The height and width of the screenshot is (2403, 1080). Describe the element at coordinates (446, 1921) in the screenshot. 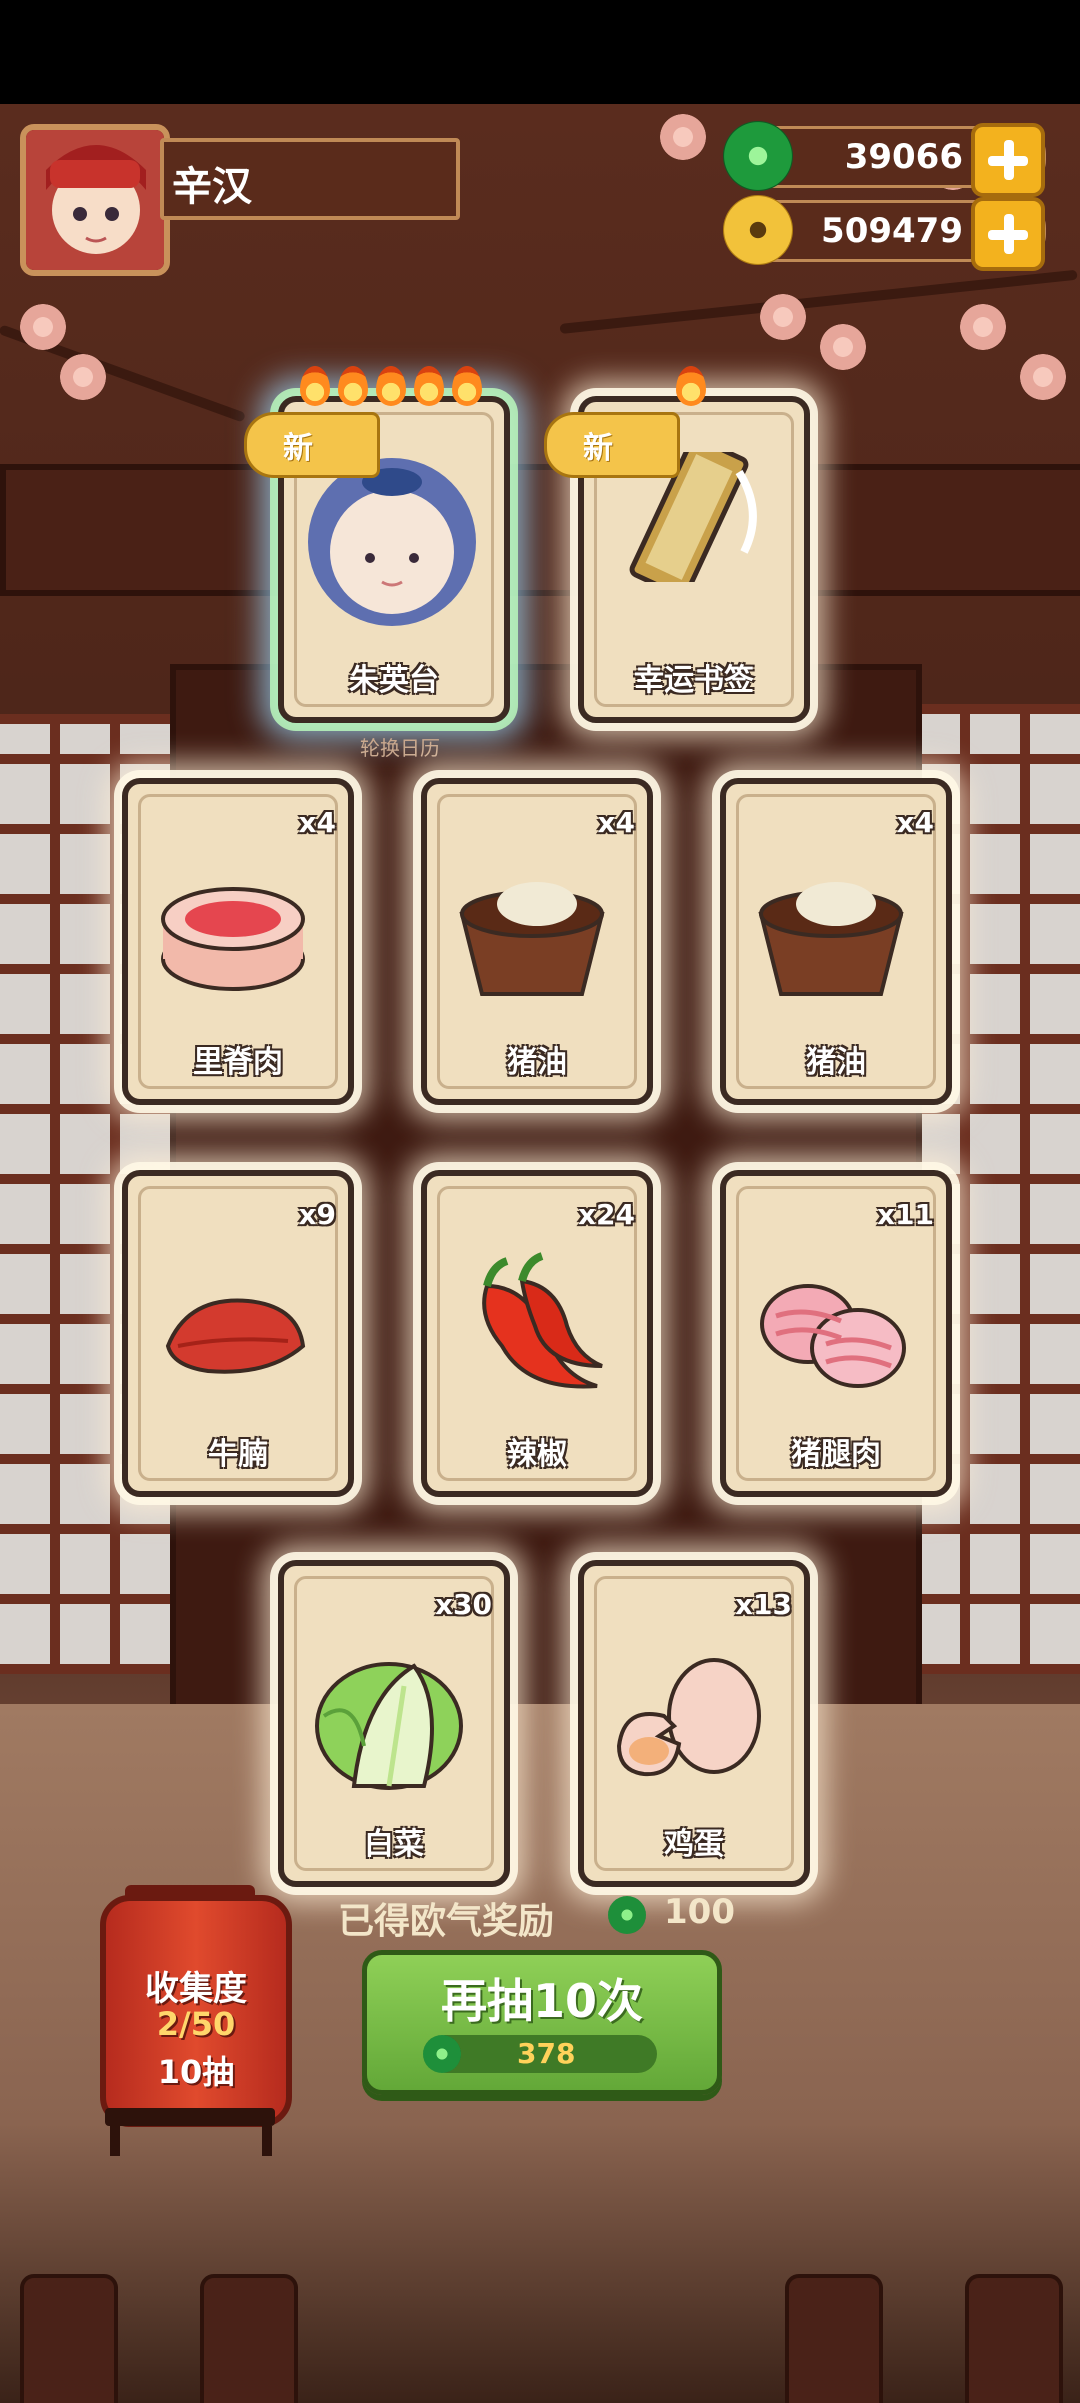

I see `reward-label: 已得欧气奖励` at that location.